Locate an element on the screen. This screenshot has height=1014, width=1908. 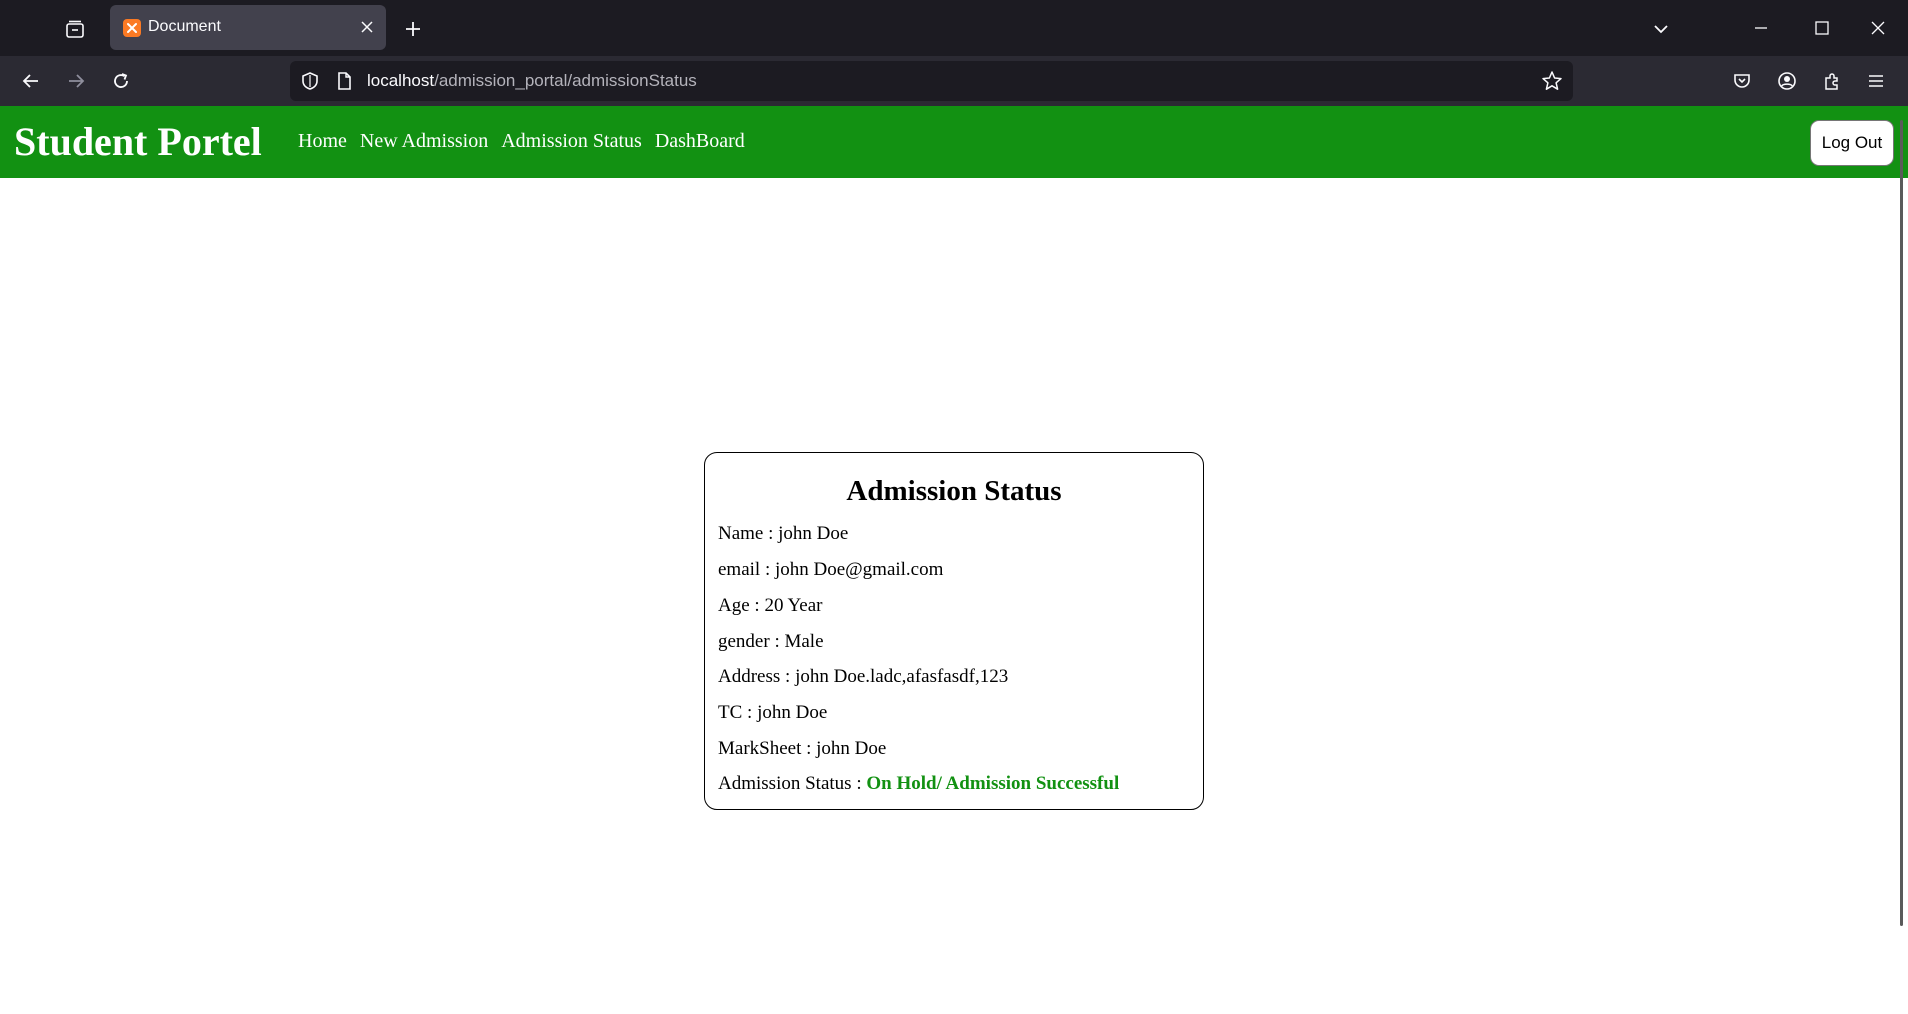
close-window-button is located at coordinates (1878, 28).